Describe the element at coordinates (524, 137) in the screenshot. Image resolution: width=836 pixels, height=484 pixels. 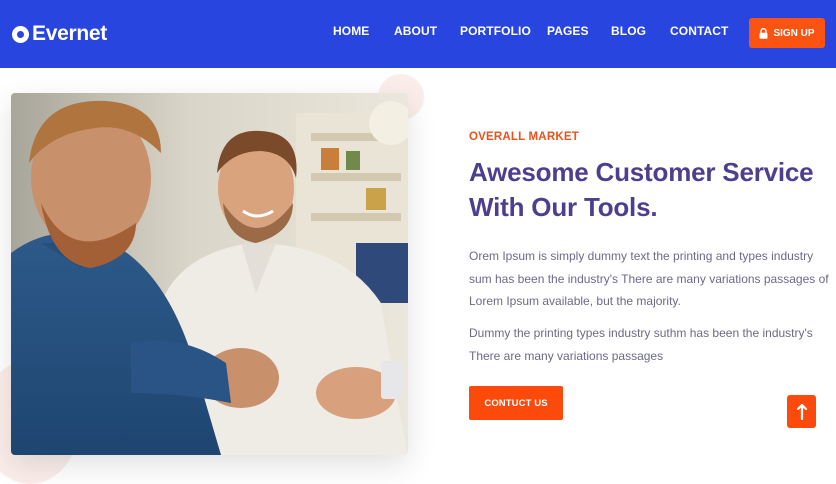
I see `section-eyebrow: OVERALL MARKET` at that location.